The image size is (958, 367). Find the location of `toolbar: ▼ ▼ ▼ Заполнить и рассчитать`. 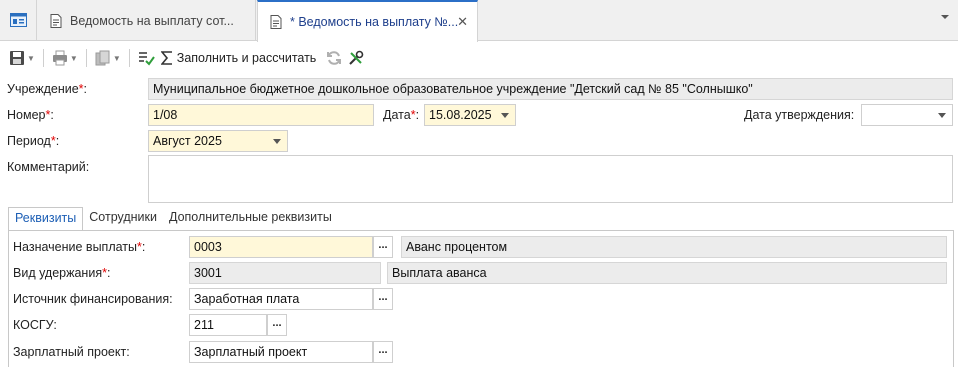

toolbar: ▼ ▼ ▼ Заполнить и рассчитать is located at coordinates (479, 58).